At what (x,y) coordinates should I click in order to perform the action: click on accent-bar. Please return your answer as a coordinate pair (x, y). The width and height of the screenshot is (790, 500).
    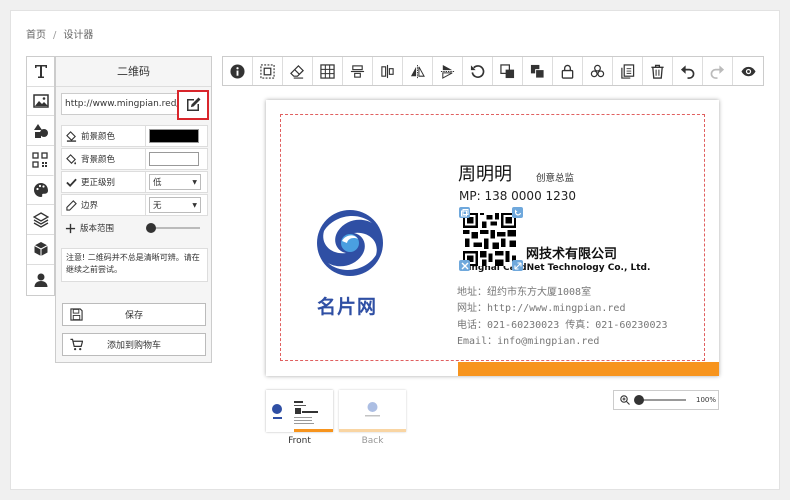
    Looking at the image, I should click on (588, 369).